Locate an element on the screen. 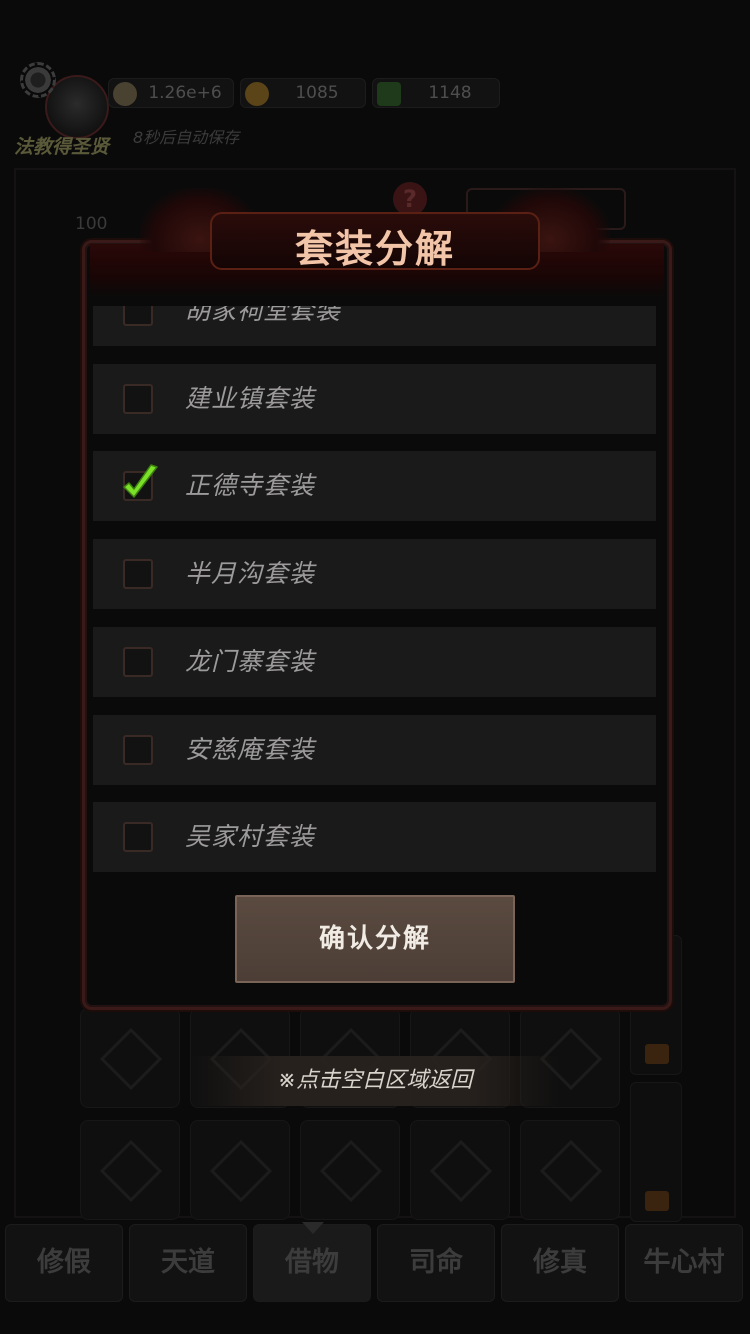 The height and width of the screenshot is (1334, 750). resource-value: 1148 is located at coordinates (450, 93).